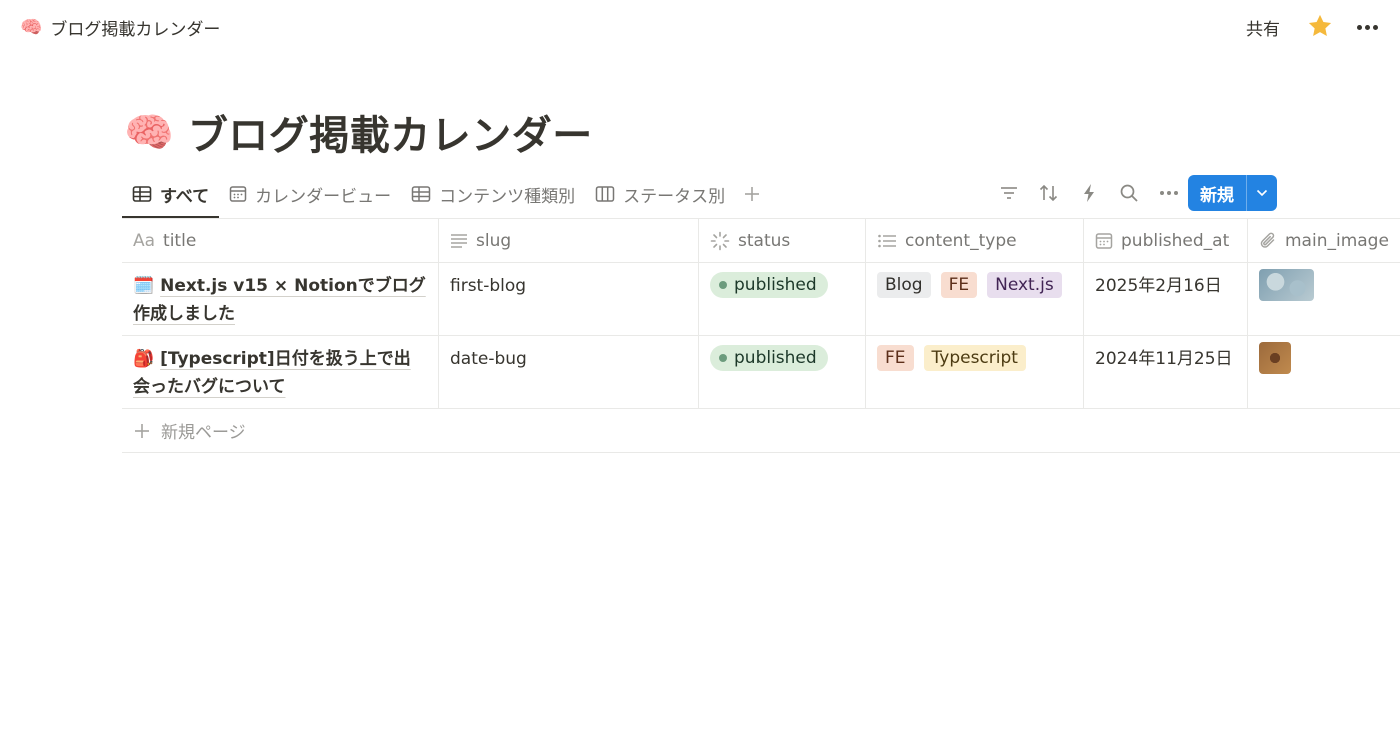  What do you see at coordinates (1320, 26) in the screenshot?
I see `star-icon` at bounding box center [1320, 26].